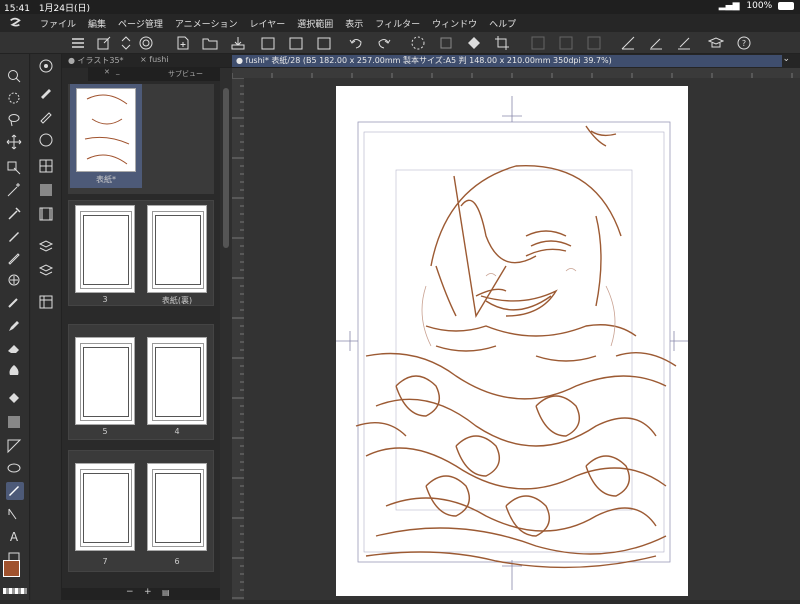  What do you see at coordinates (15, 99) in the screenshot?
I see `select-ellipse-icon` at bounding box center [15, 99].